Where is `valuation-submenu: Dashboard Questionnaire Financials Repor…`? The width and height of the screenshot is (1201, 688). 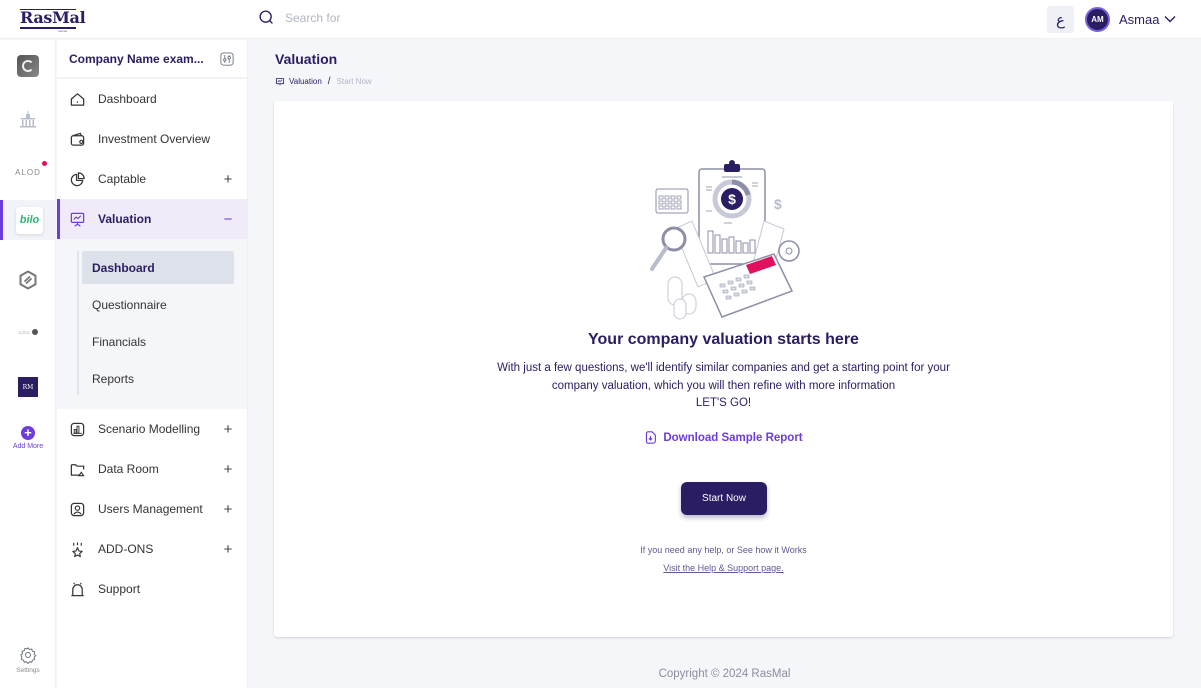 valuation-submenu: Dashboard Questionnaire Financials Repor… is located at coordinates (152, 324).